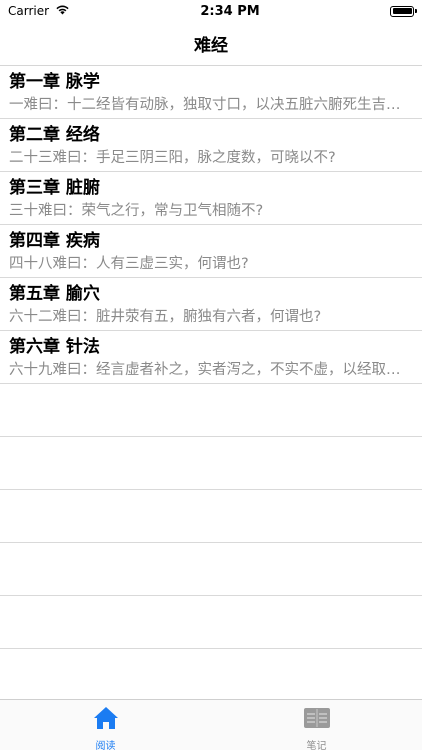  I want to click on chapter-row-6: 第六章 针法 六十九难曰：经言虚者补之，实者泻之，不实不虚，以经取之，何谓也？, so click(211, 357).